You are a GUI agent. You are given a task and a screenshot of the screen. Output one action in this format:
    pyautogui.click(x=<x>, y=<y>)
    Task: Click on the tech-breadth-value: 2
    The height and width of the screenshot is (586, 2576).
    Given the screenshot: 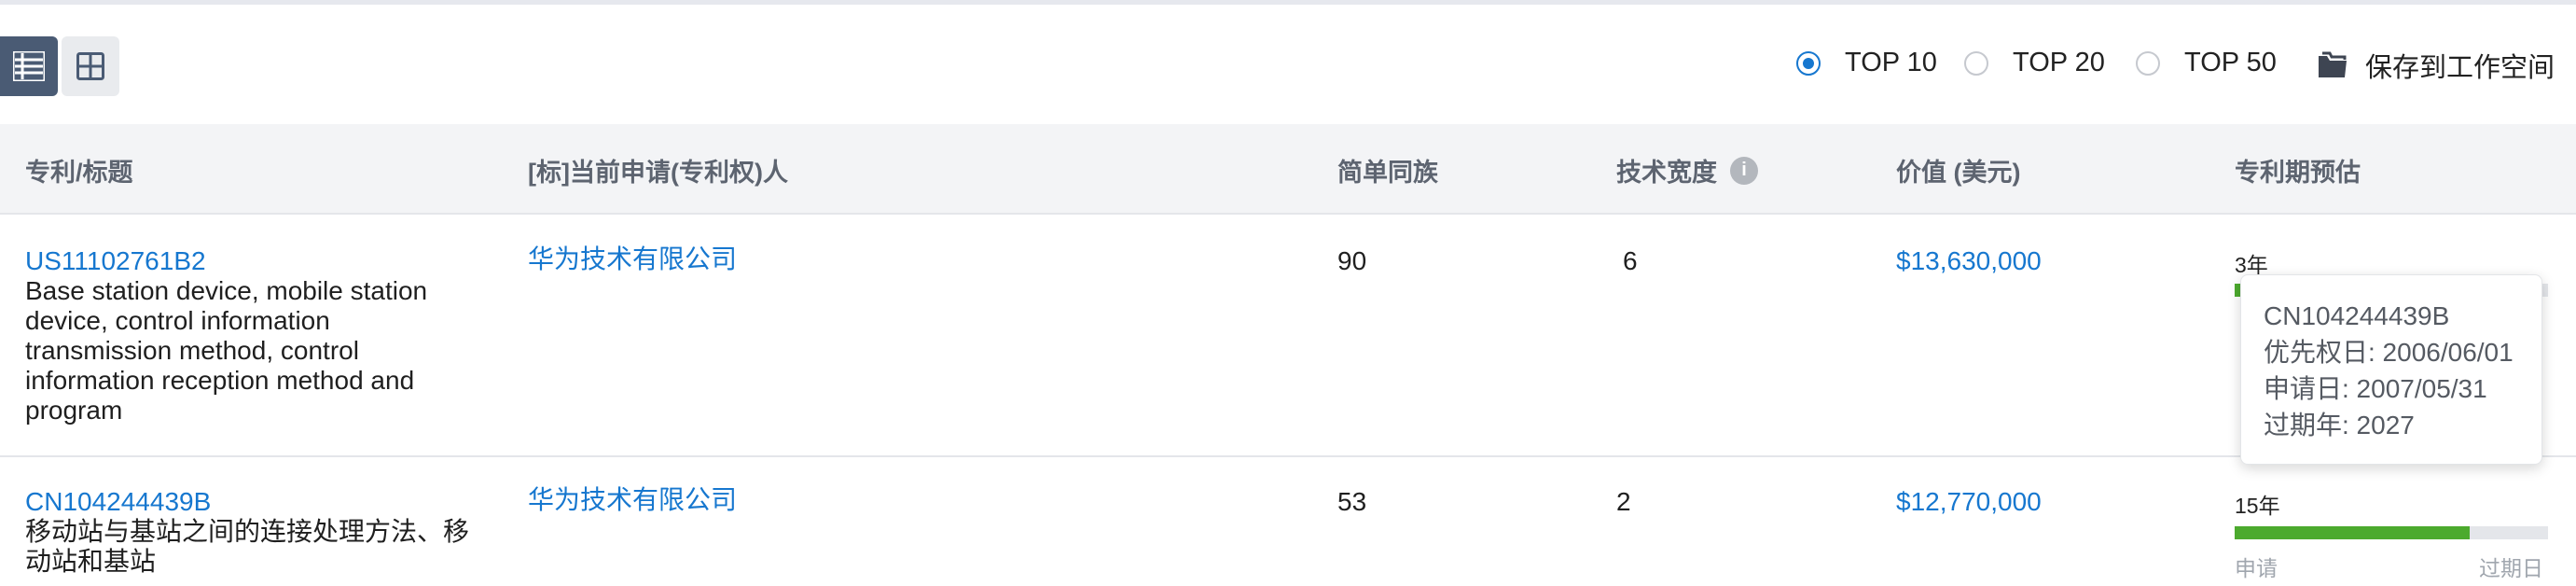 What is the action you would take?
    pyautogui.click(x=1623, y=501)
    